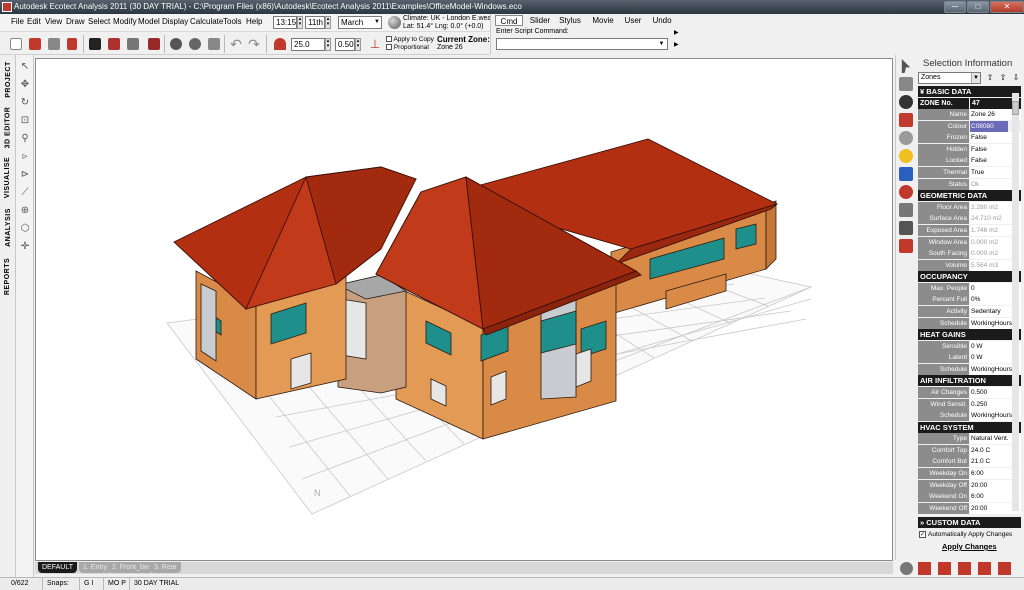  I want to click on tab-reports: REPORTS, so click(8, 276).